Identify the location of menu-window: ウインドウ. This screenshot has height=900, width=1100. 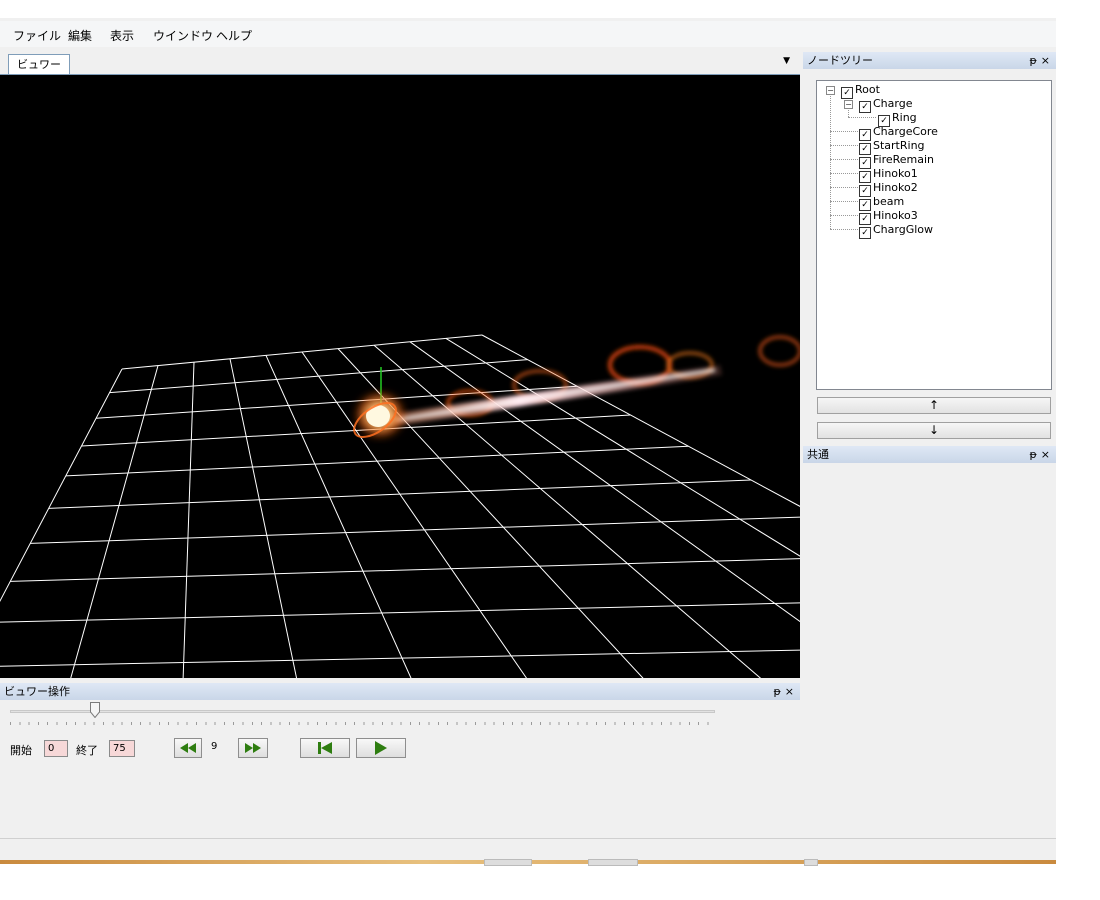
(183, 35).